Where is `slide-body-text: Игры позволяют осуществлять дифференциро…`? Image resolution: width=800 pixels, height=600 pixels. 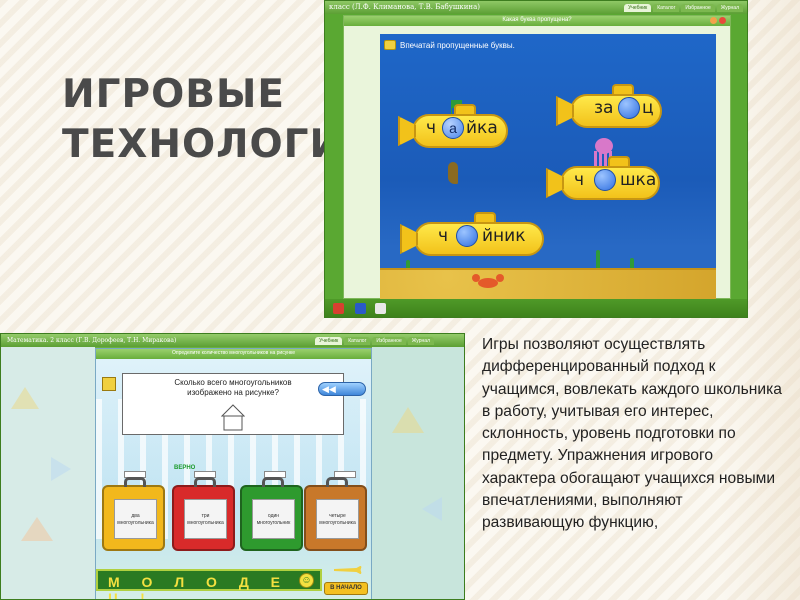 slide-body-text: Игры позволяют осуществлять дифференциро… is located at coordinates (632, 434).